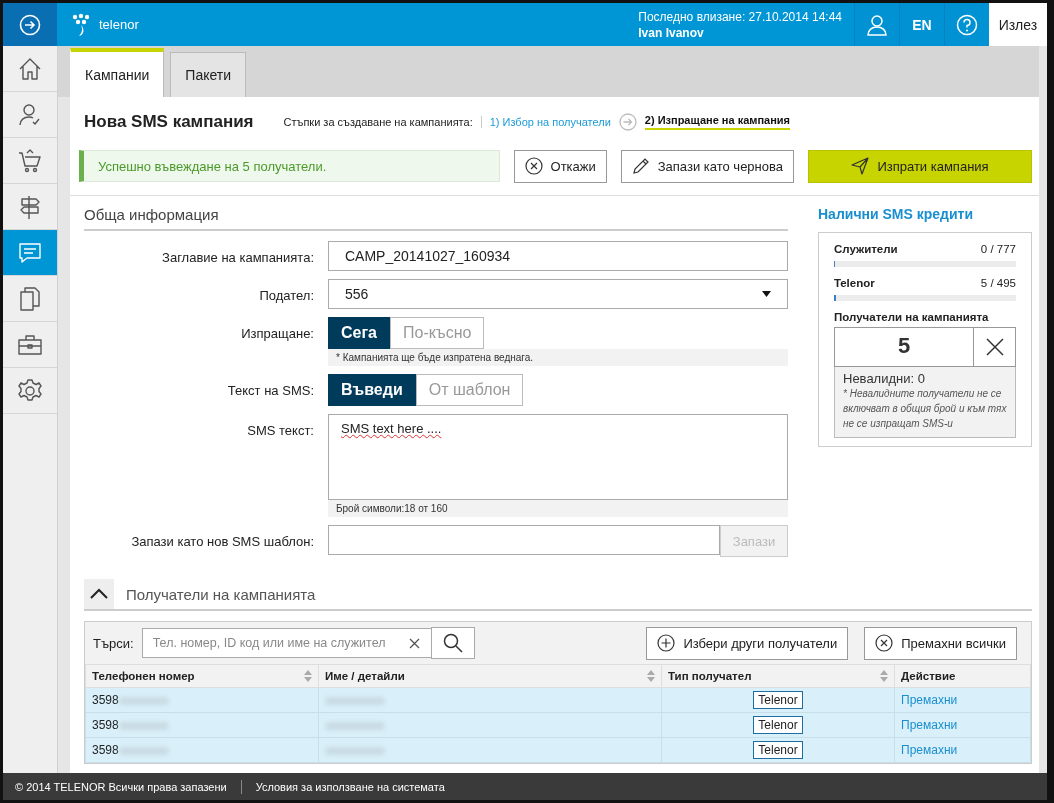 The height and width of the screenshot is (803, 1054). Describe the element at coordinates (558, 508) in the screenshot. I see `field-hint: Брой символи:18 от 160` at that location.